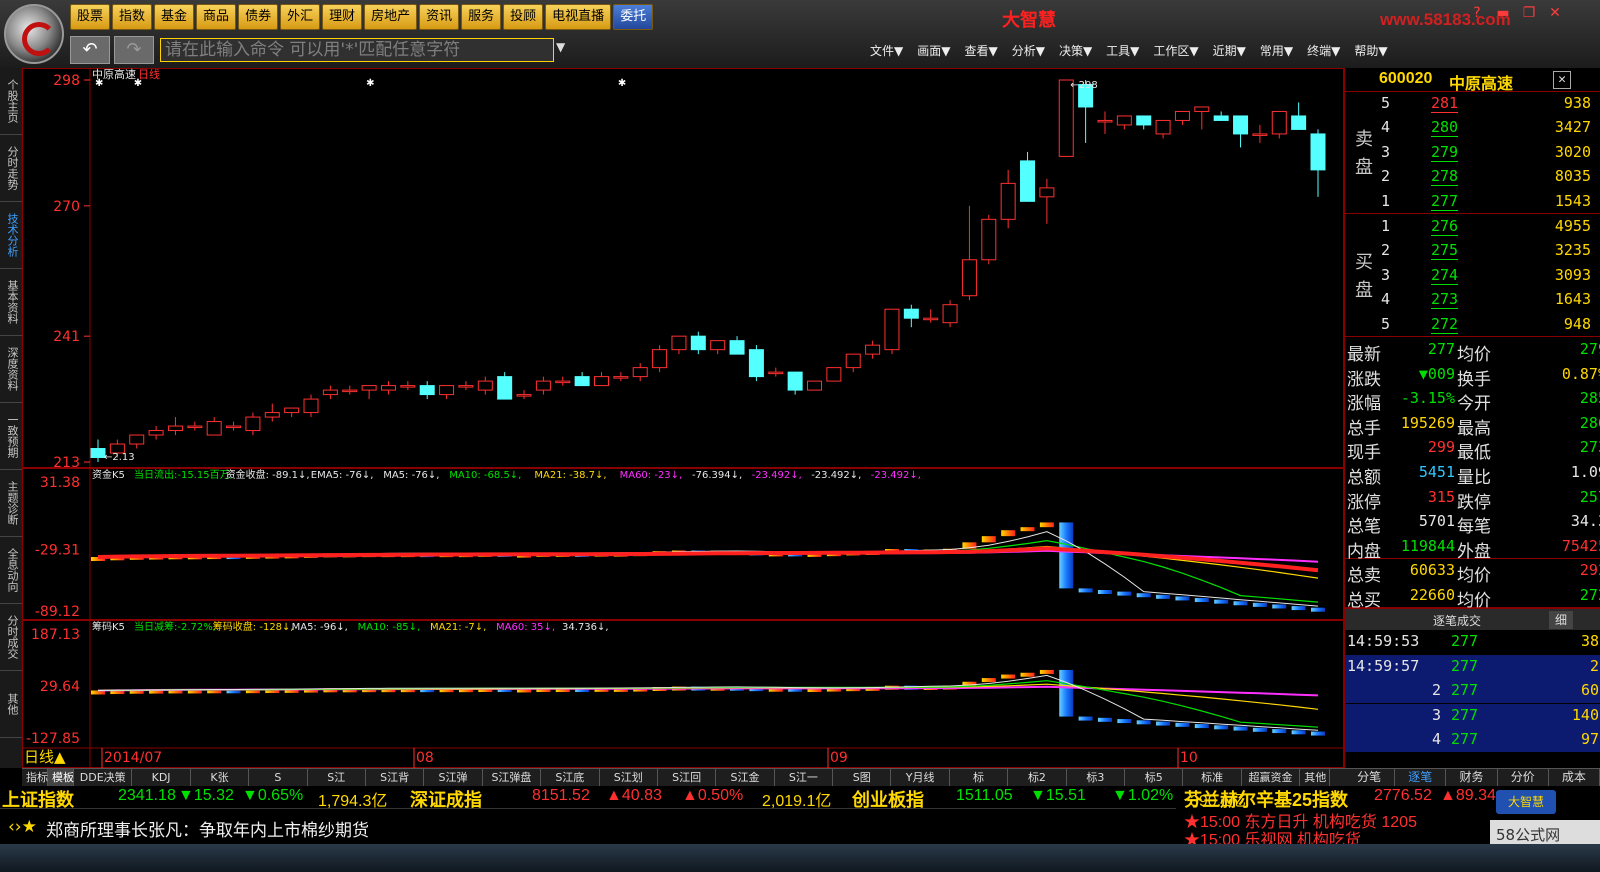  Describe the element at coordinates (11, 637) in the screenshot. I see `left-tab: 分时成交` at that location.